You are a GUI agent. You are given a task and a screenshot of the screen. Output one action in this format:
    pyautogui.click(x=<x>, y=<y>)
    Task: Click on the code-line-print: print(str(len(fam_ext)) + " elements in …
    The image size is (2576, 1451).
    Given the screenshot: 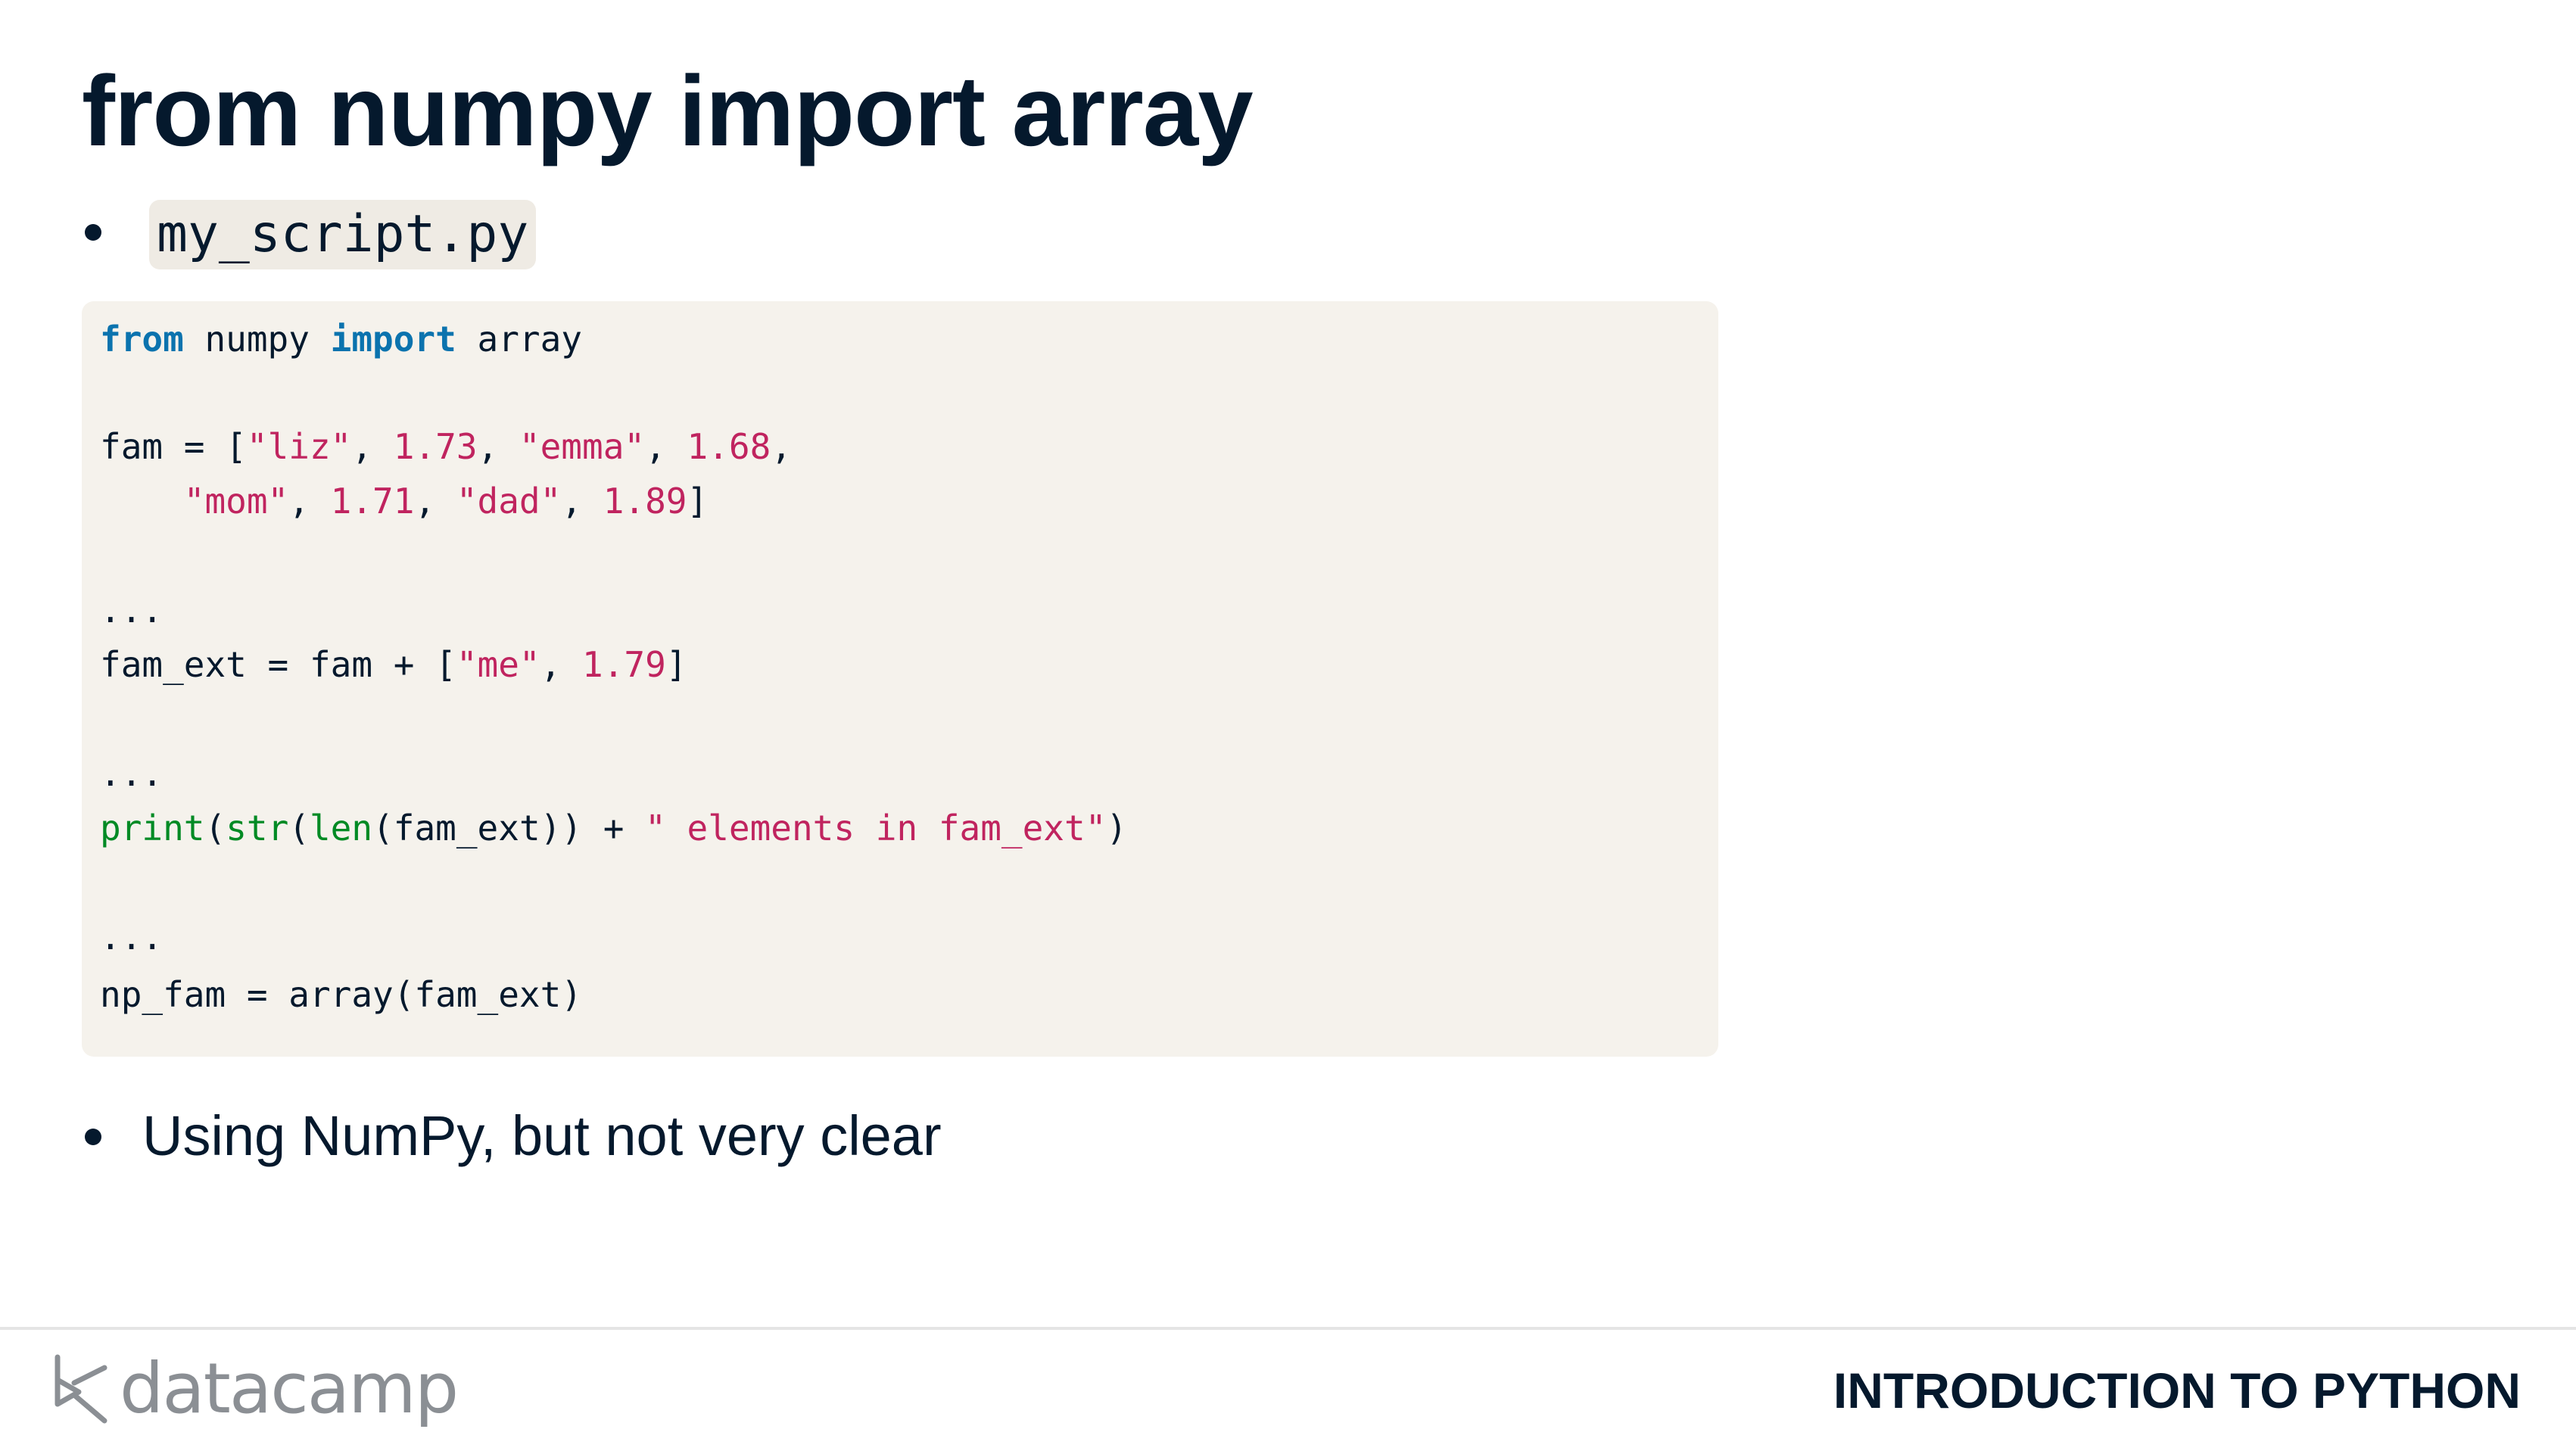 What is the action you would take?
    pyautogui.click(x=613, y=828)
    